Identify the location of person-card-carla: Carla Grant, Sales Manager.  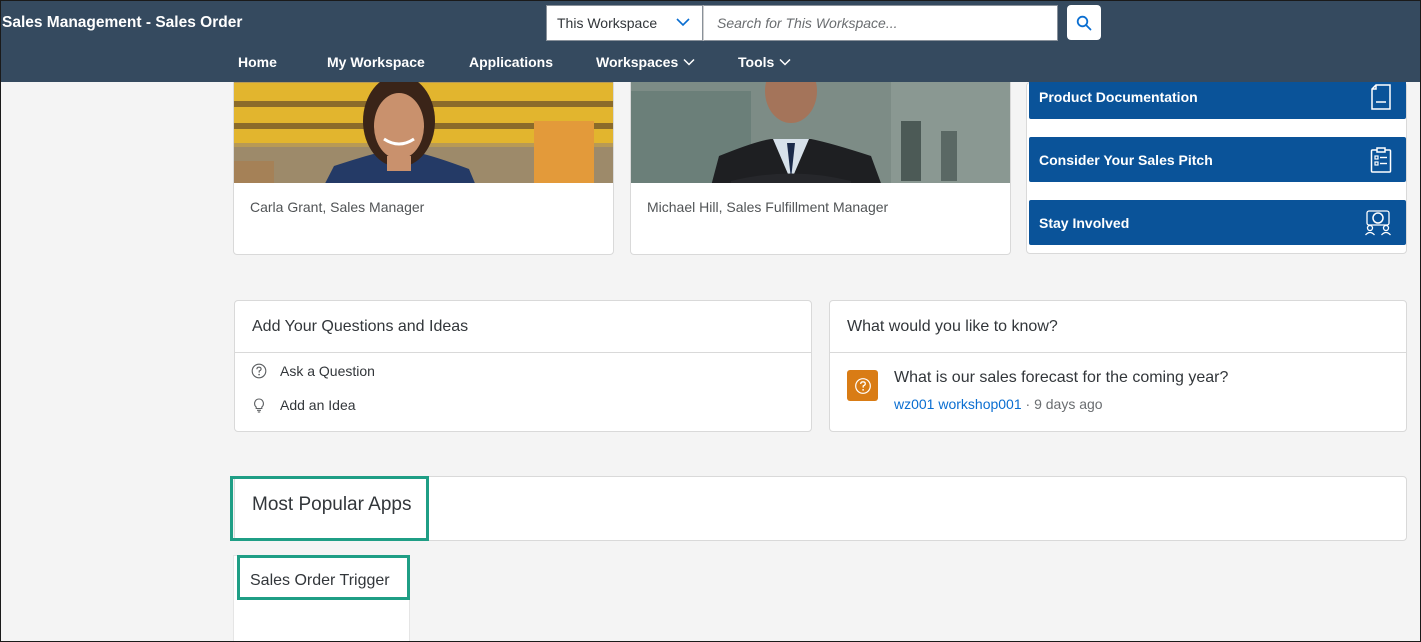
(423, 157).